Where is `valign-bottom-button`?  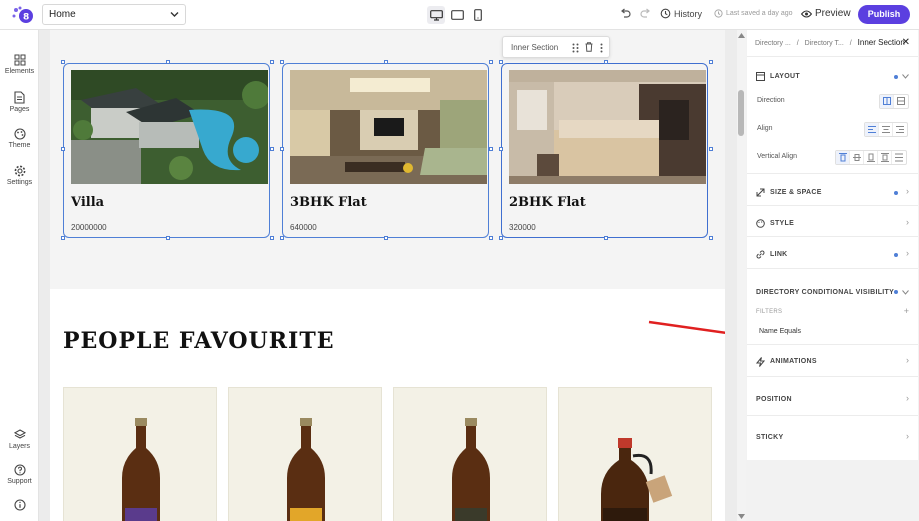 valign-bottom-button is located at coordinates (871, 157).